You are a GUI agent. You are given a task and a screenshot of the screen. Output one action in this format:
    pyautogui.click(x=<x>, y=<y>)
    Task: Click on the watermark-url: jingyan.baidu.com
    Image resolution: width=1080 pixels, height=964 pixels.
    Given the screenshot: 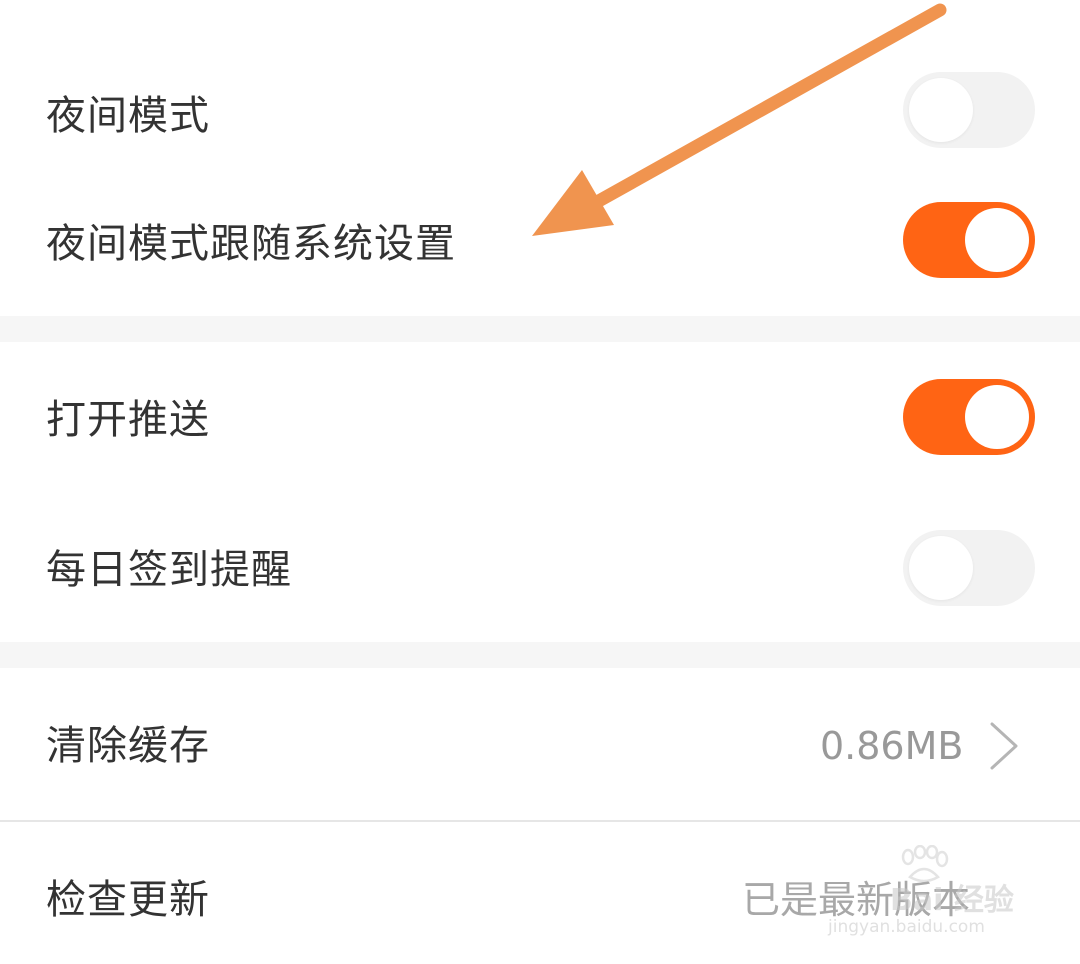 What is the action you would take?
    pyautogui.click(x=906, y=927)
    